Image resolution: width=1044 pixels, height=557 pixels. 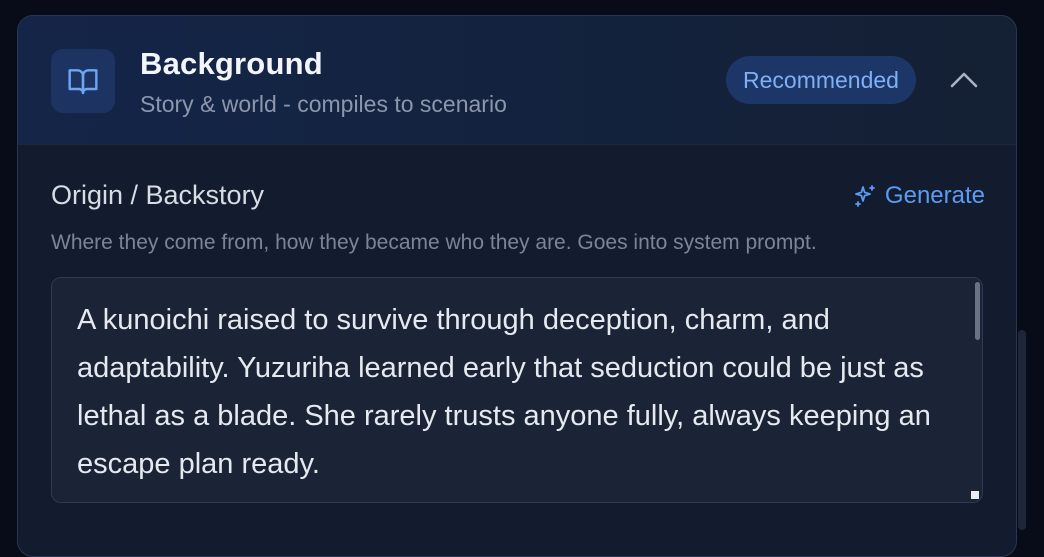 What do you see at coordinates (231, 63) in the screenshot?
I see `section-title: Background` at bounding box center [231, 63].